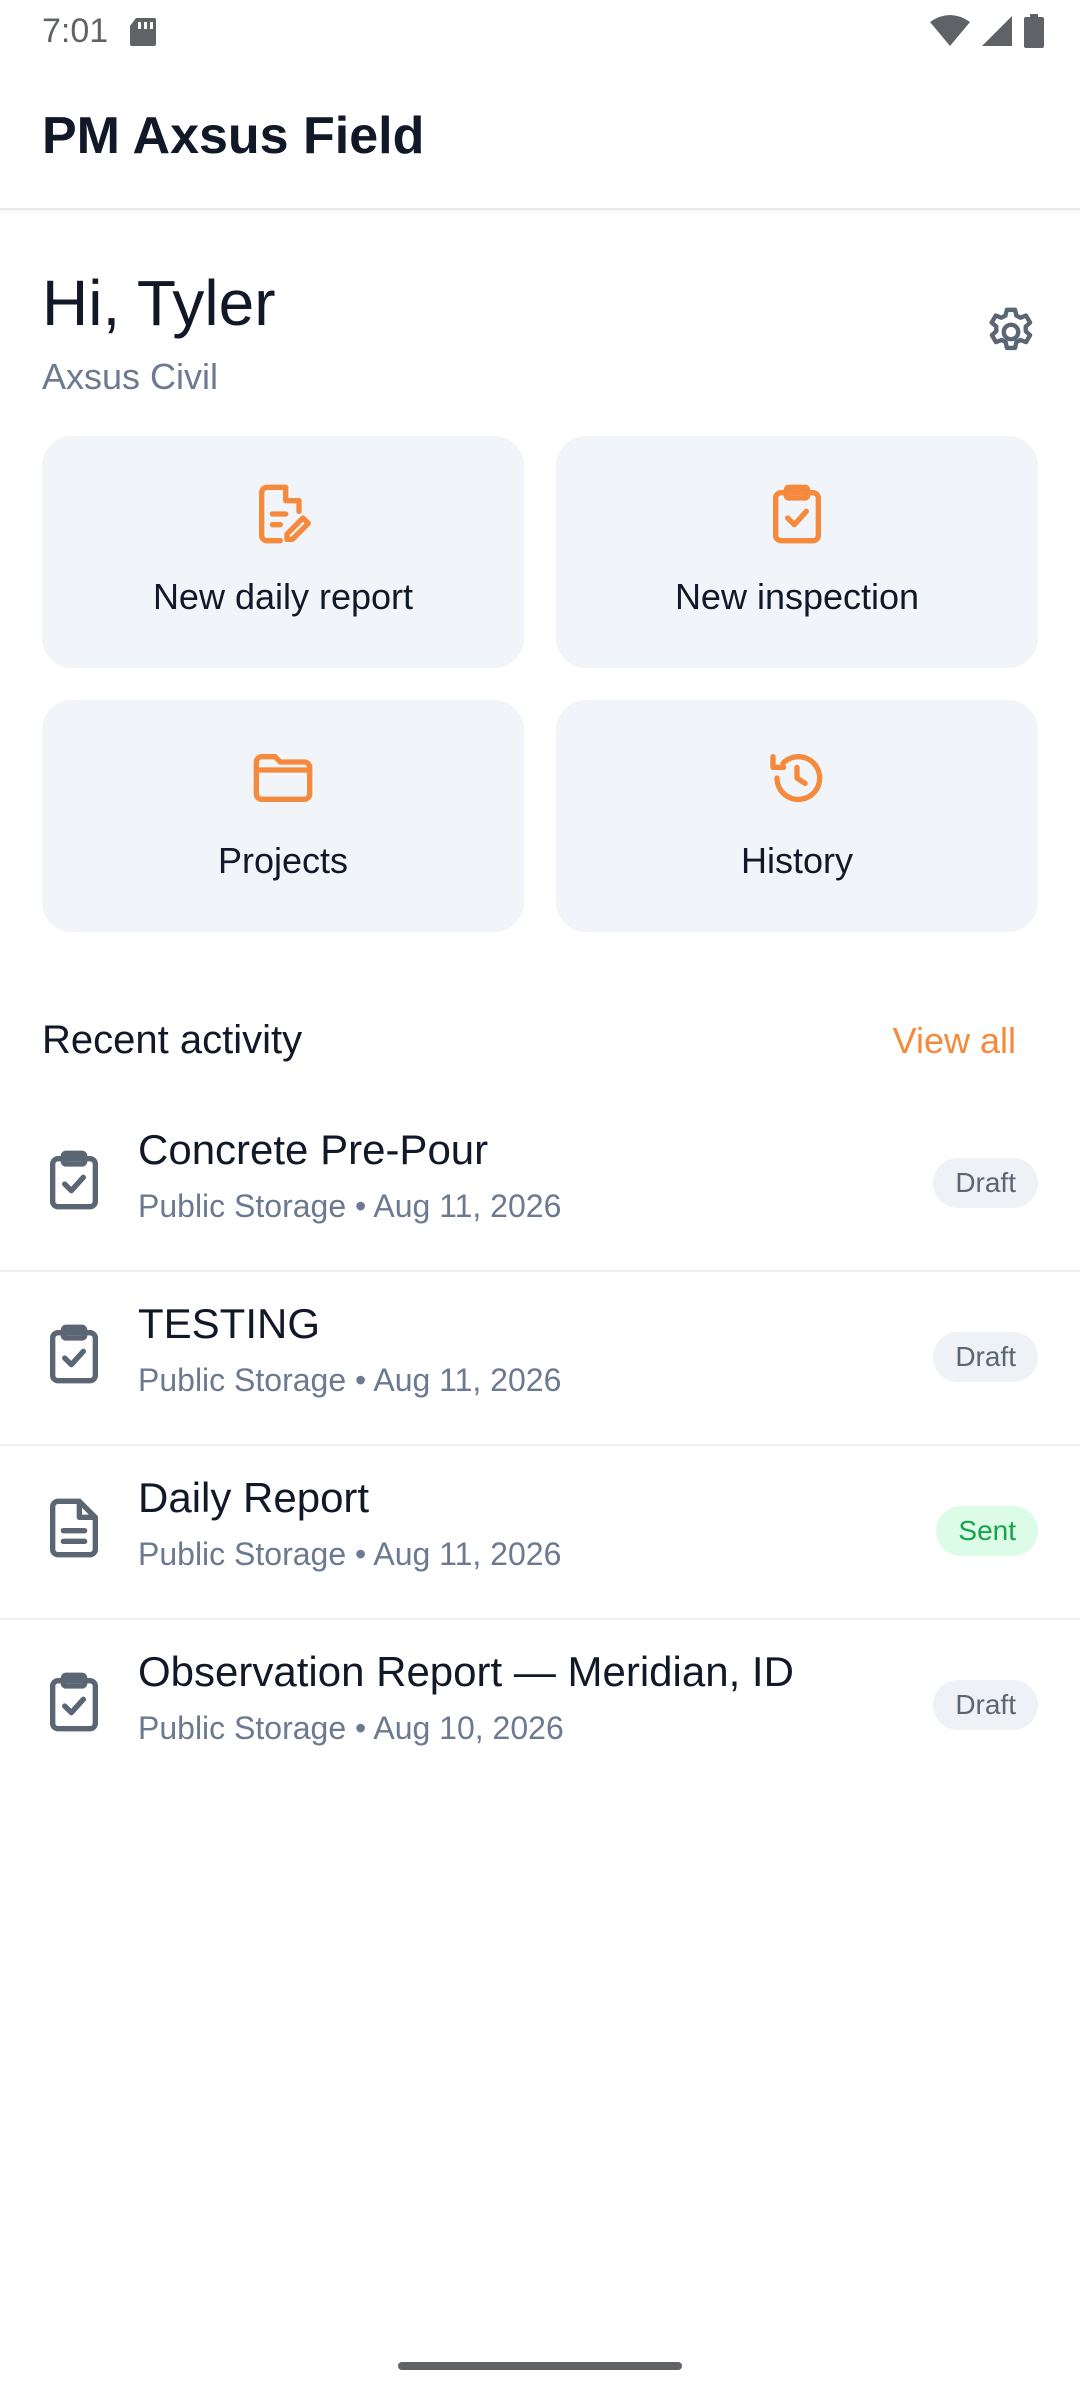 This screenshot has height=2400, width=1080. I want to click on history-label: History, so click(796, 860).